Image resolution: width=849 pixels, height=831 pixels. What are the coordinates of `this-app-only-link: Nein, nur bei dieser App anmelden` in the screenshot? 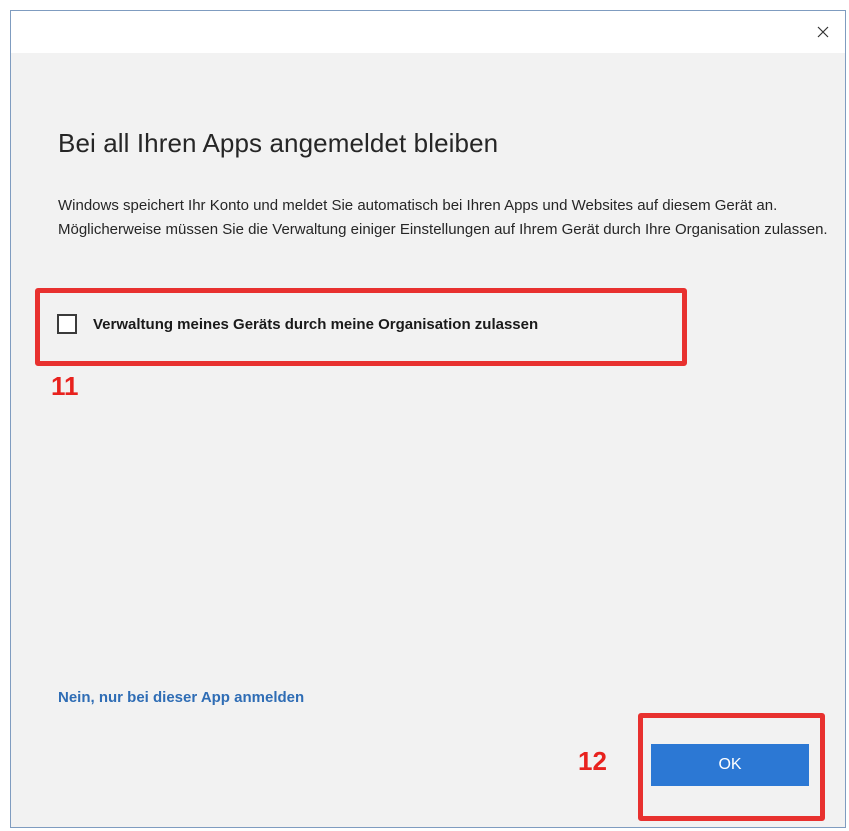 It's located at (181, 697).